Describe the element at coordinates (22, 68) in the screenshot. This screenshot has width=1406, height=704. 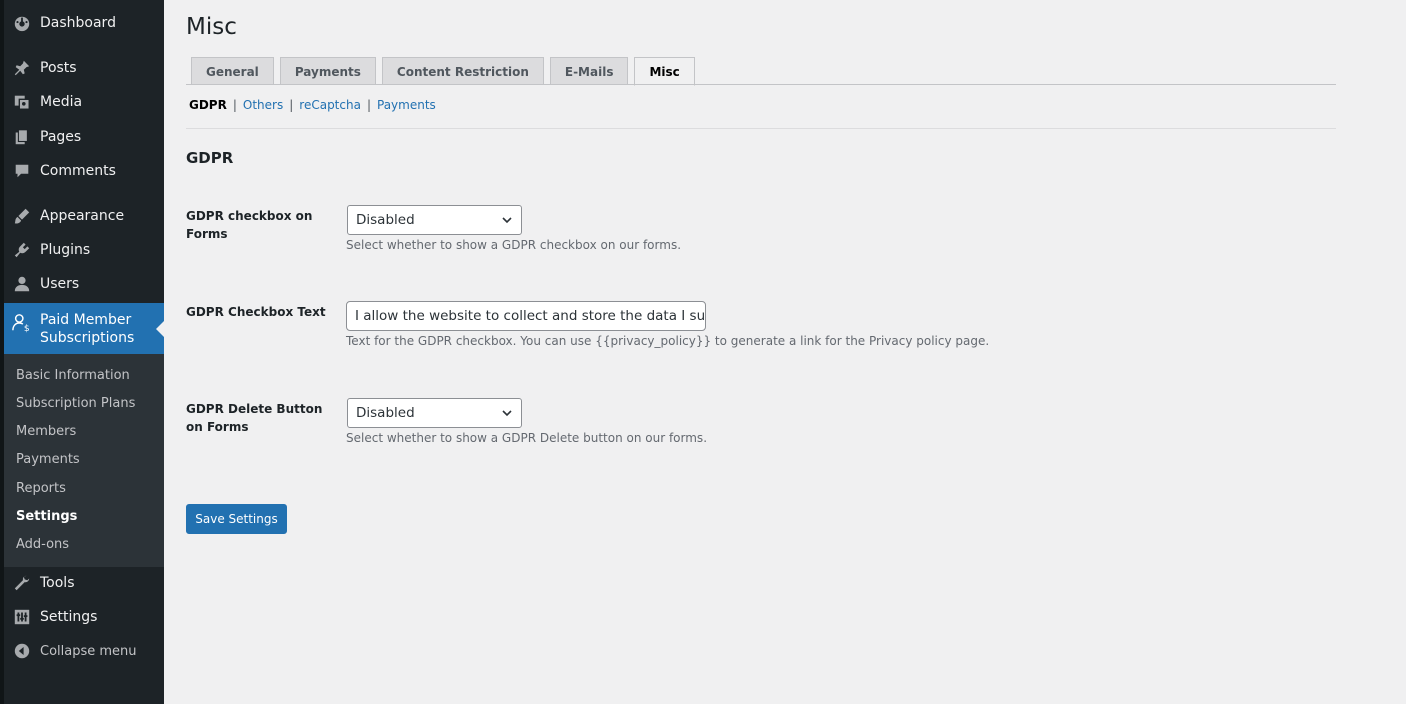
I see `pin-icon` at that location.